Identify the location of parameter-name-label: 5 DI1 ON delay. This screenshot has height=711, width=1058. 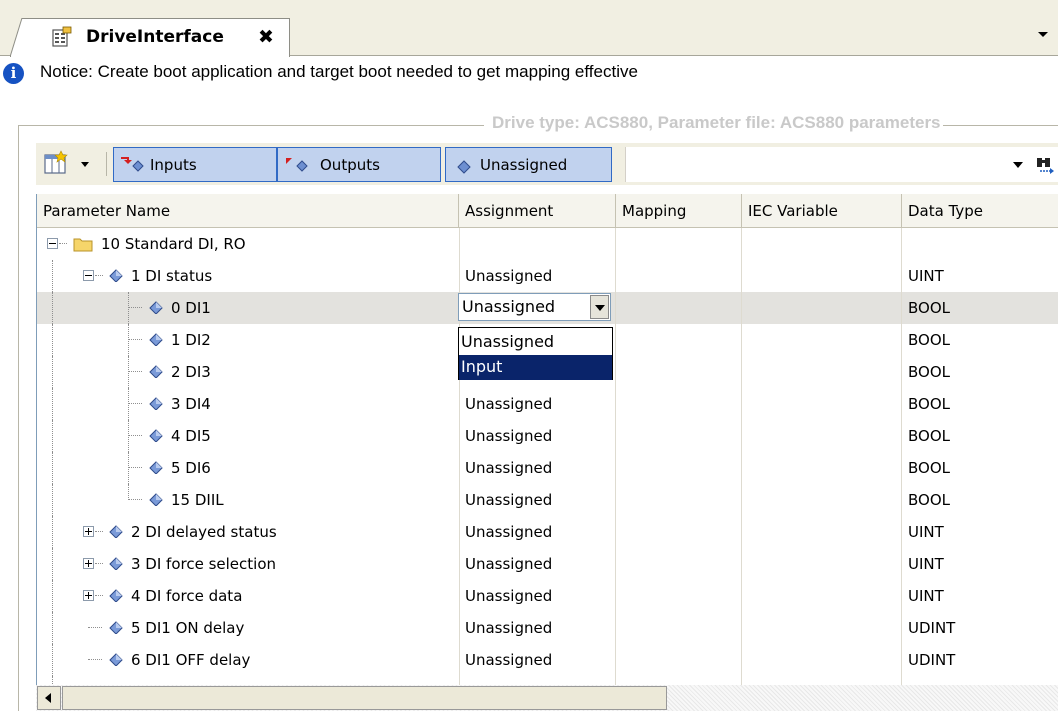
(188, 628).